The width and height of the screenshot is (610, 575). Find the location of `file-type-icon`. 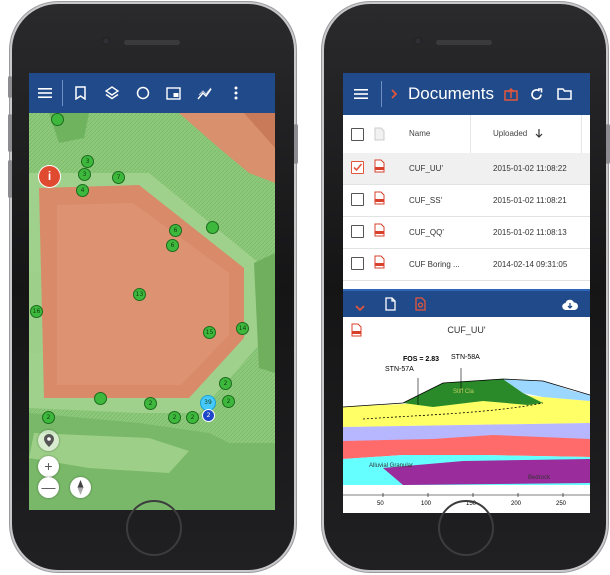

file-type-icon is located at coordinates (379, 134).